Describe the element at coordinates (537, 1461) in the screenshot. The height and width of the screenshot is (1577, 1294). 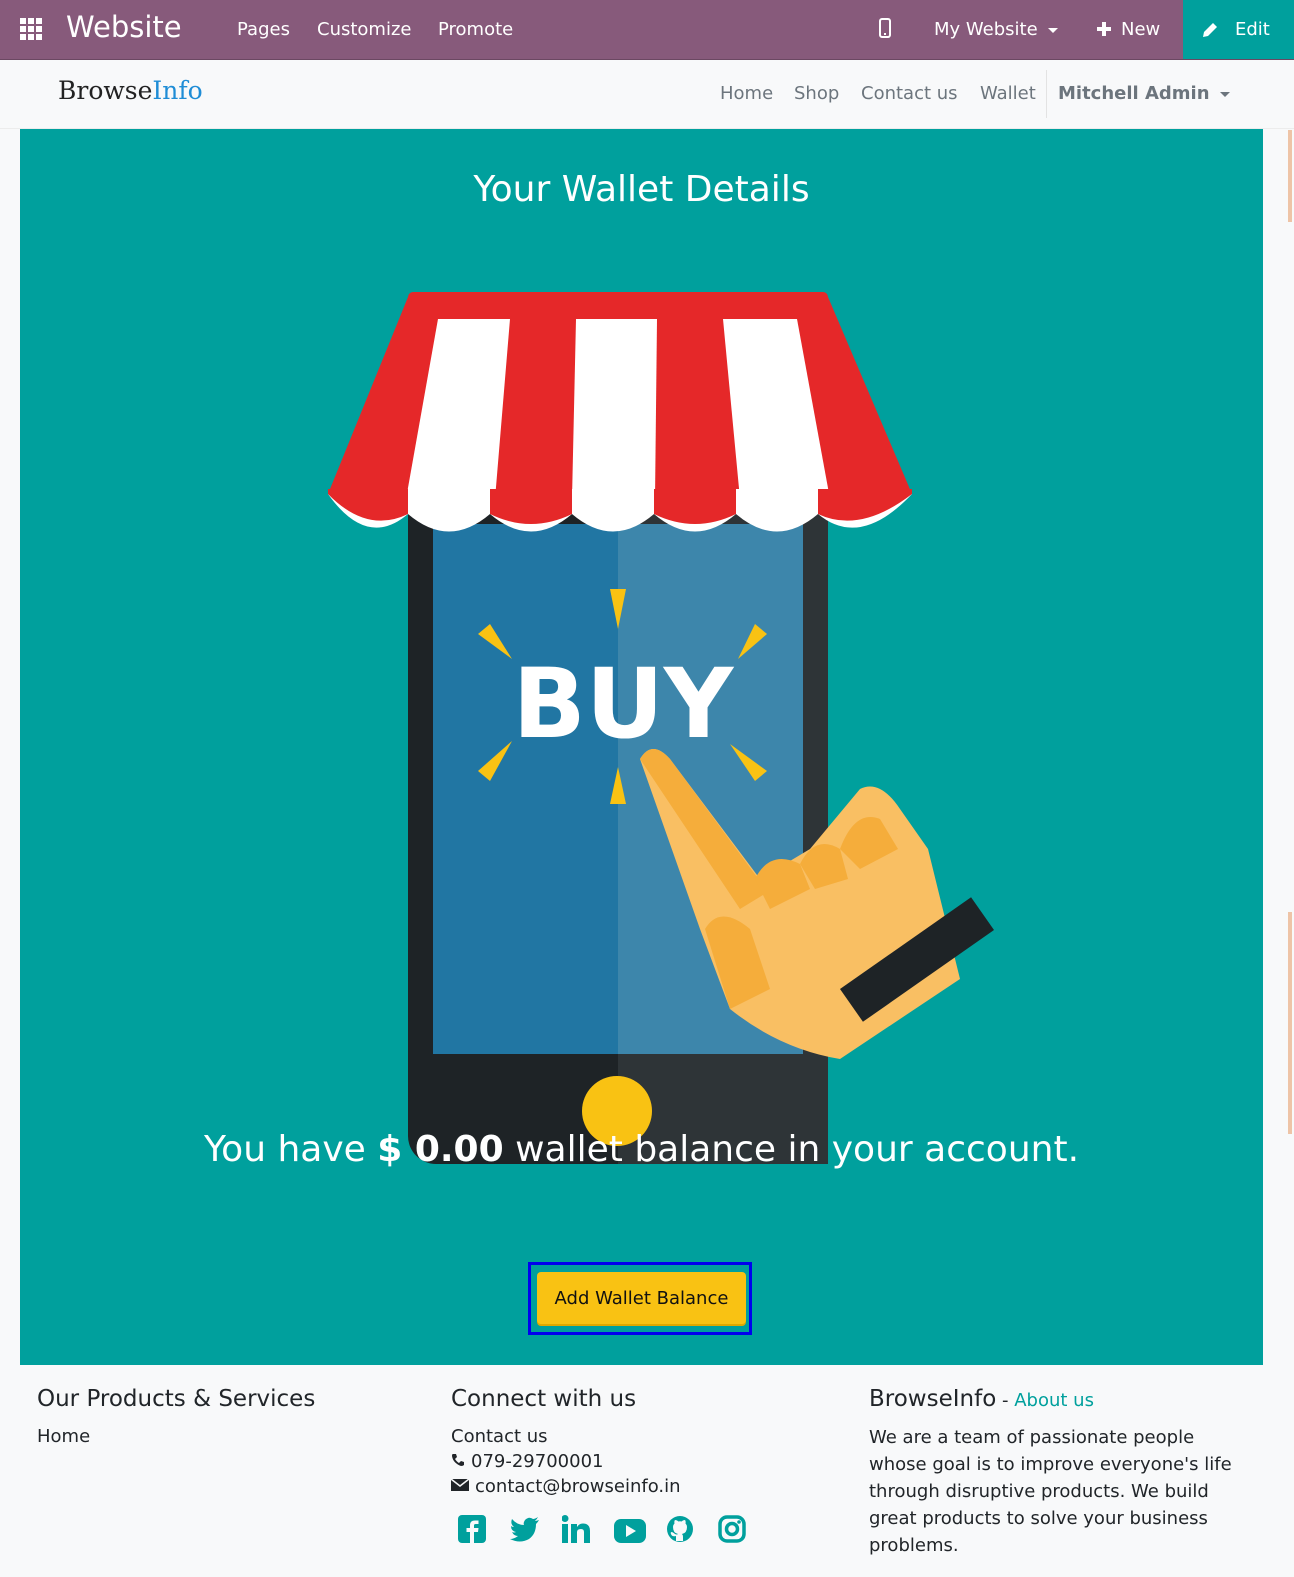
I see `phone-number: 079-29700001` at that location.